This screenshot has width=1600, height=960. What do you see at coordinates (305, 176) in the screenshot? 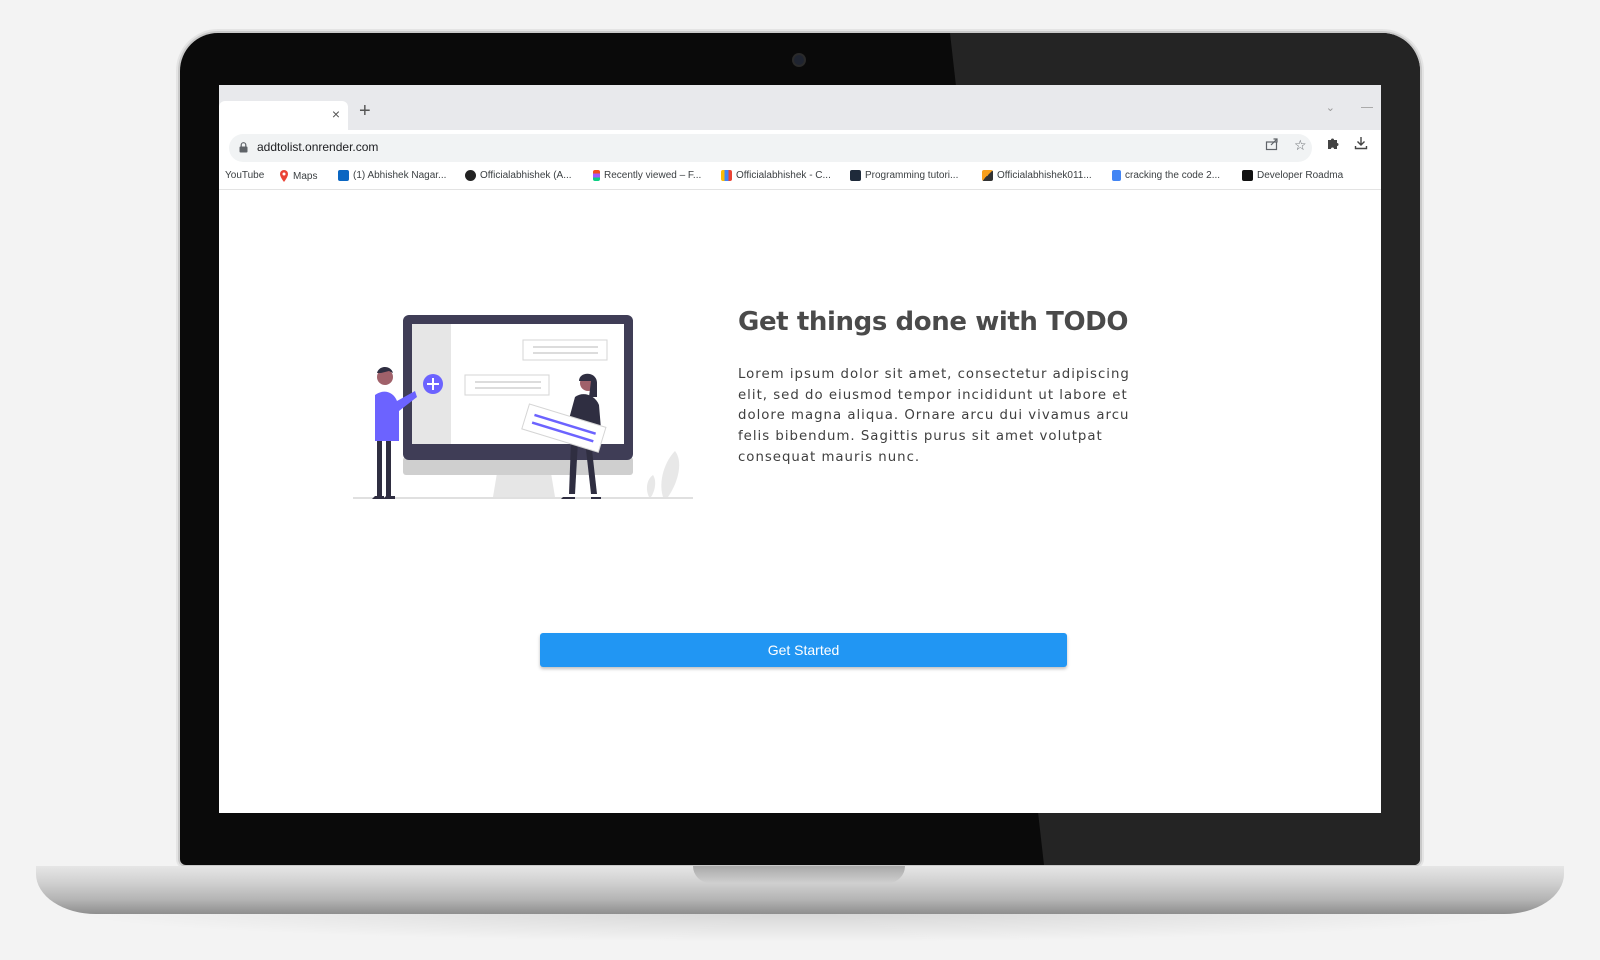
I see `bookmark-label: Maps` at bounding box center [305, 176].